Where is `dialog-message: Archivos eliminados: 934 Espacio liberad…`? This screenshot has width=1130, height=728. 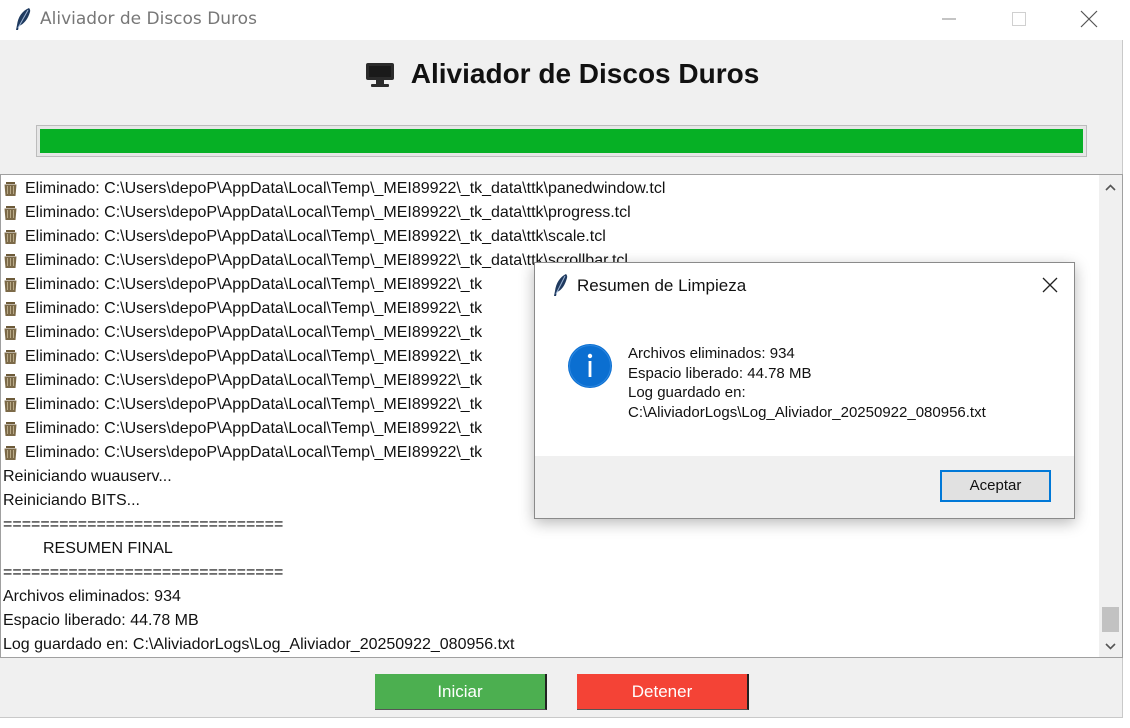
dialog-message: Archivos eliminados: 934 Espacio liberad… is located at coordinates (807, 383).